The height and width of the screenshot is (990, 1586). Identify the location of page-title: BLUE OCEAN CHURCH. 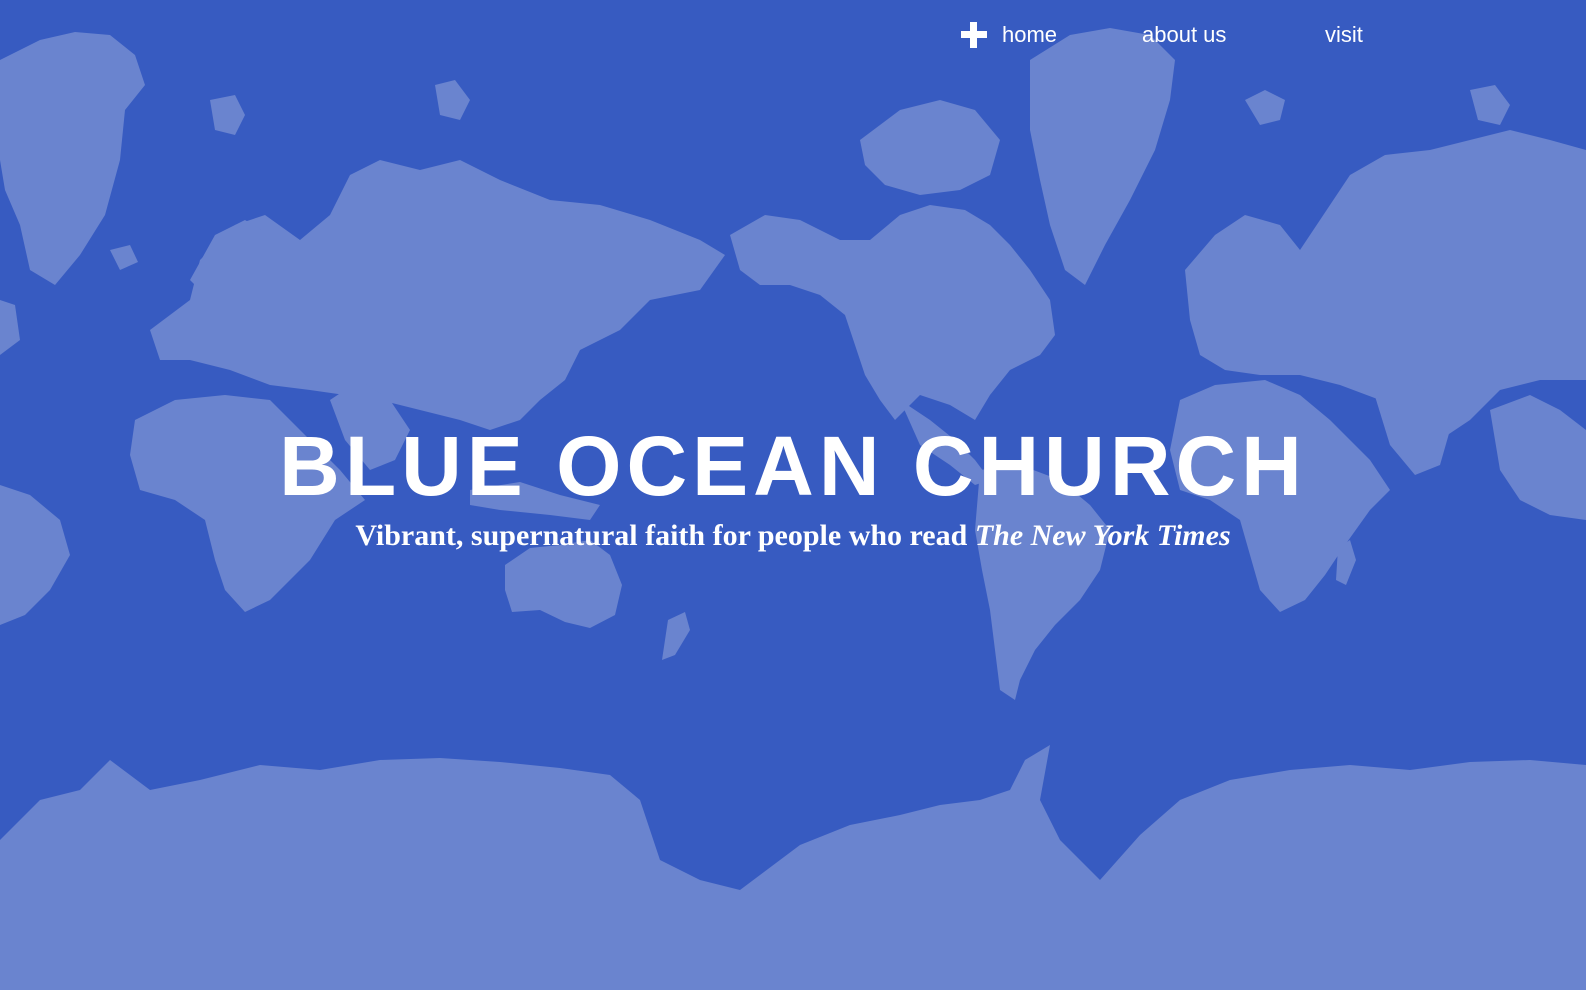
(793, 466).